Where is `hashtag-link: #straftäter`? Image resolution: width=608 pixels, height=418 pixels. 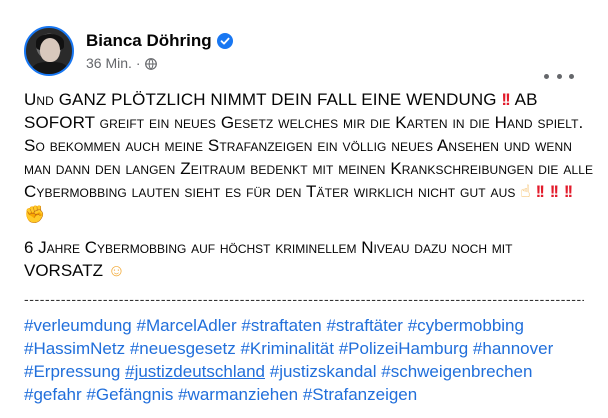
hashtag-link: #straftäter is located at coordinates (364, 325).